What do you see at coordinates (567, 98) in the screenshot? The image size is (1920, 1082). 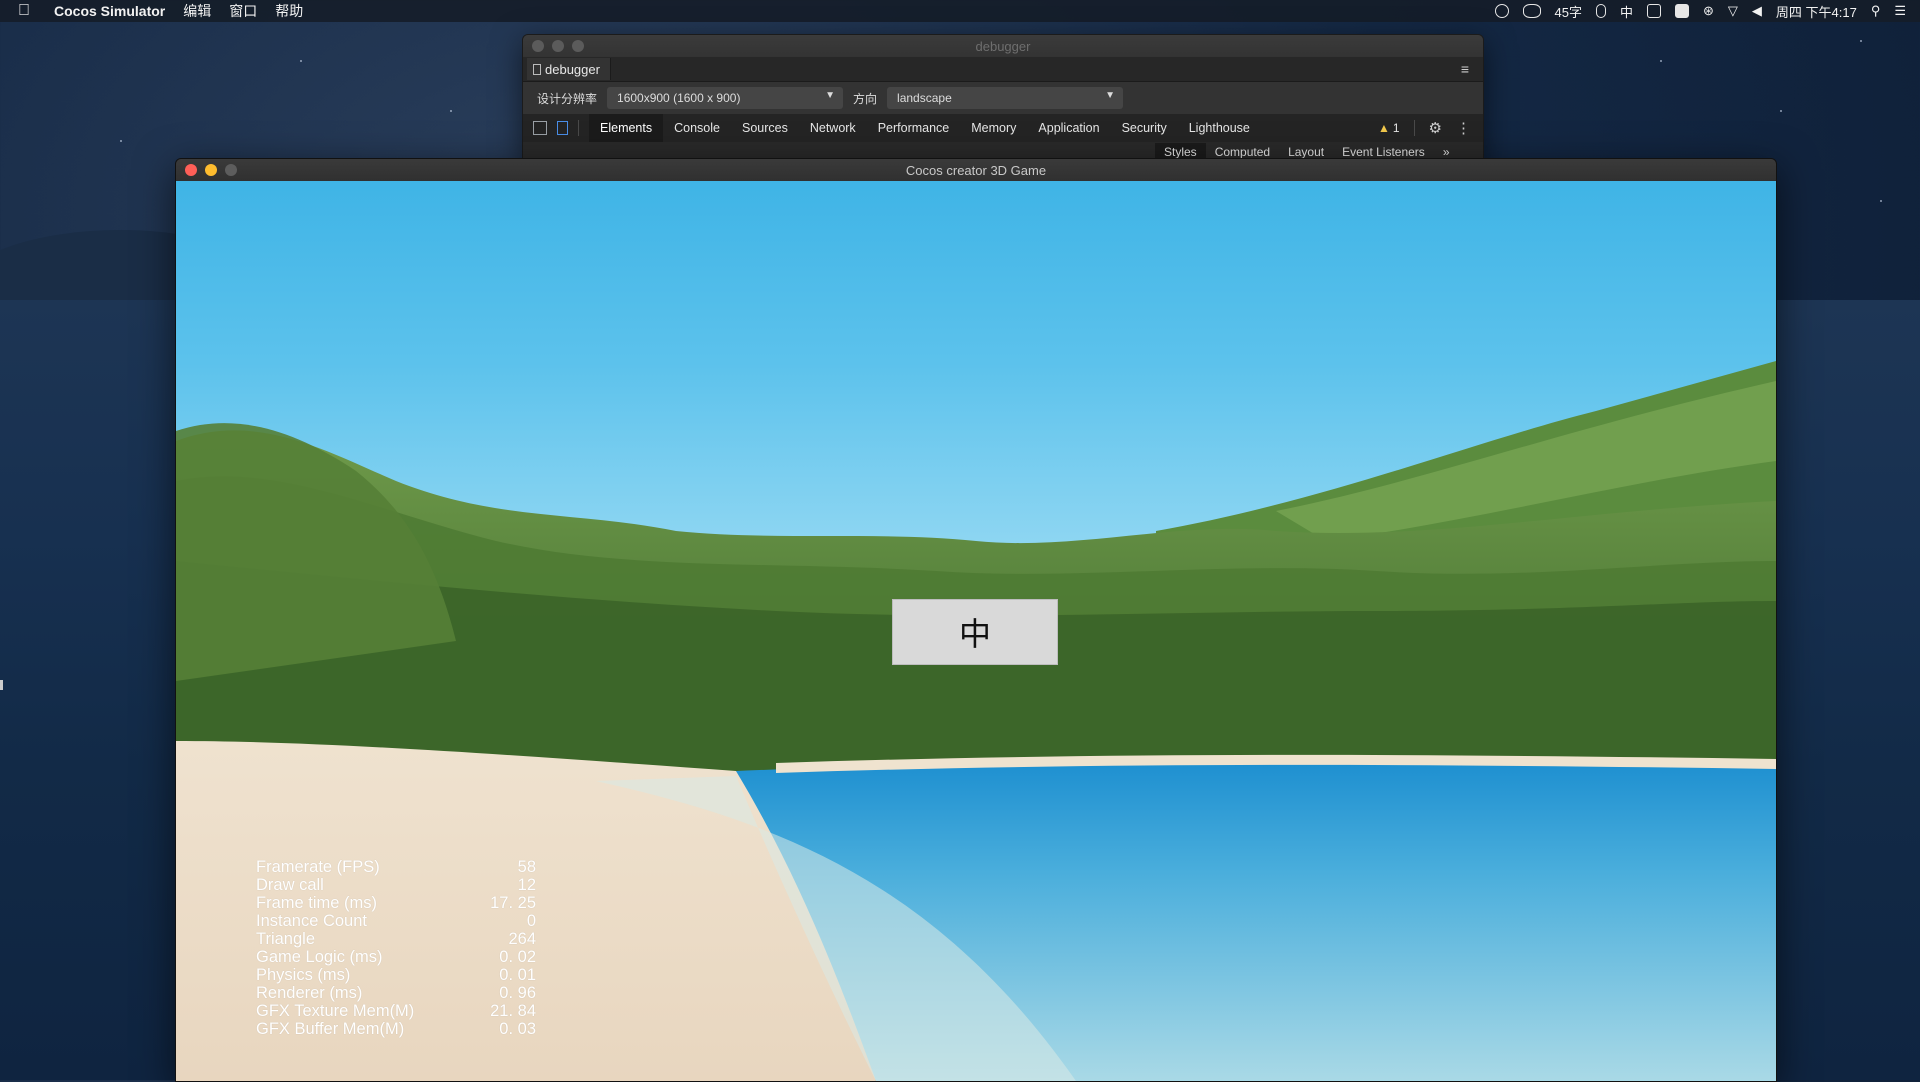 I see `resolution-label: 设计分辨率` at bounding box center [567, 98].